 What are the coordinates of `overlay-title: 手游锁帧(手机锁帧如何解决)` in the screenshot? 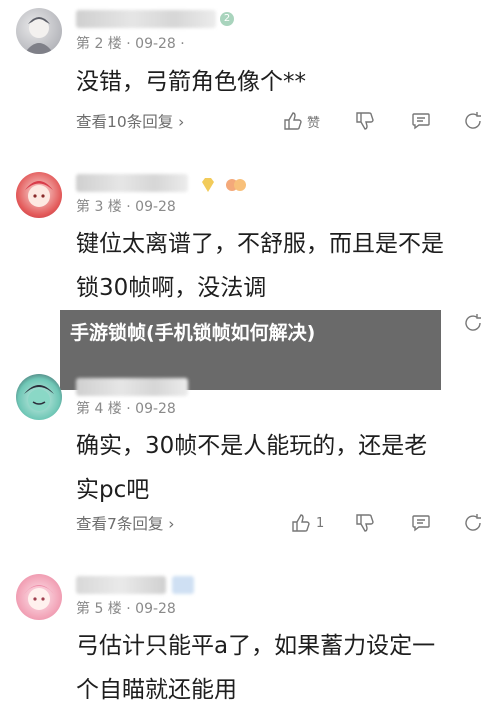 It's located at (250, 333).